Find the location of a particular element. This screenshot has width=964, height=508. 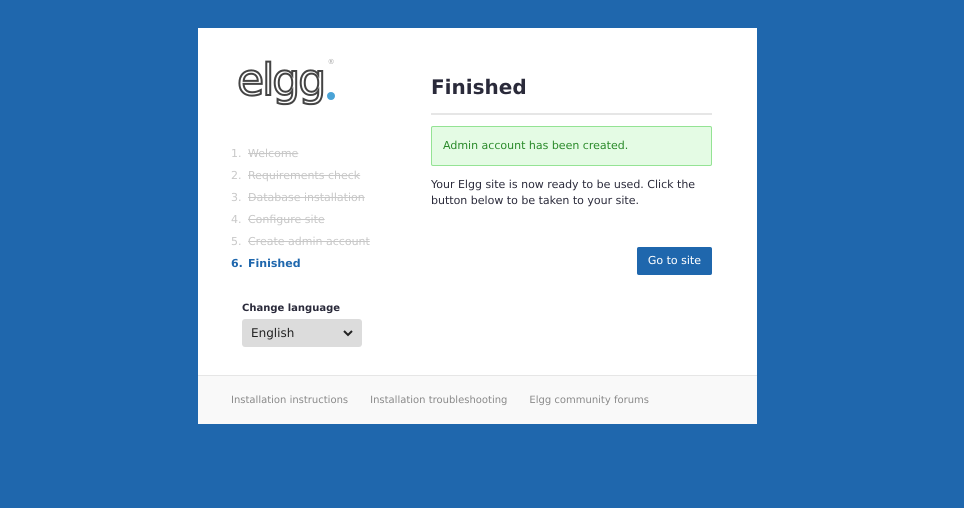

footer-link: Installation instructions is located at coordinates (289, 400).